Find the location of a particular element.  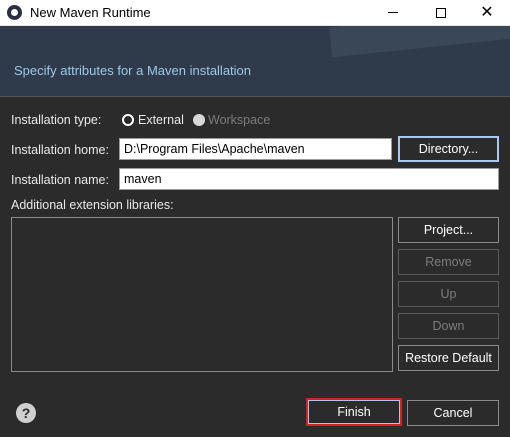

up-button: Up is located at coordinates (448, 294).